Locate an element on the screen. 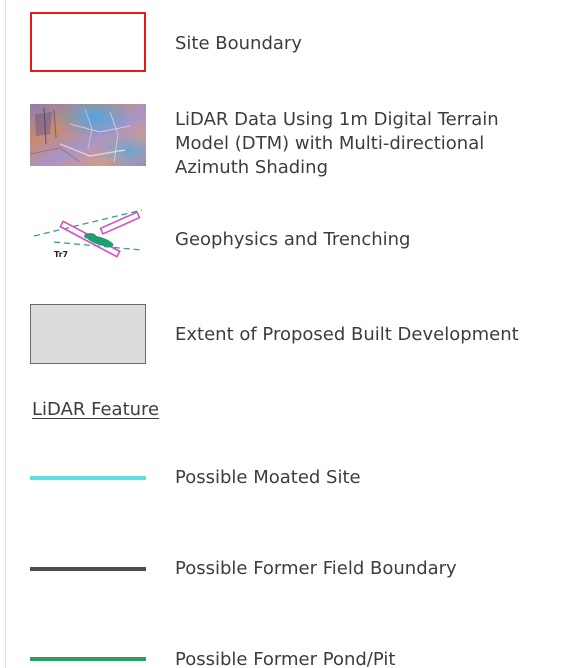  field-boundary-symbol is located at coordinates (88, 569).